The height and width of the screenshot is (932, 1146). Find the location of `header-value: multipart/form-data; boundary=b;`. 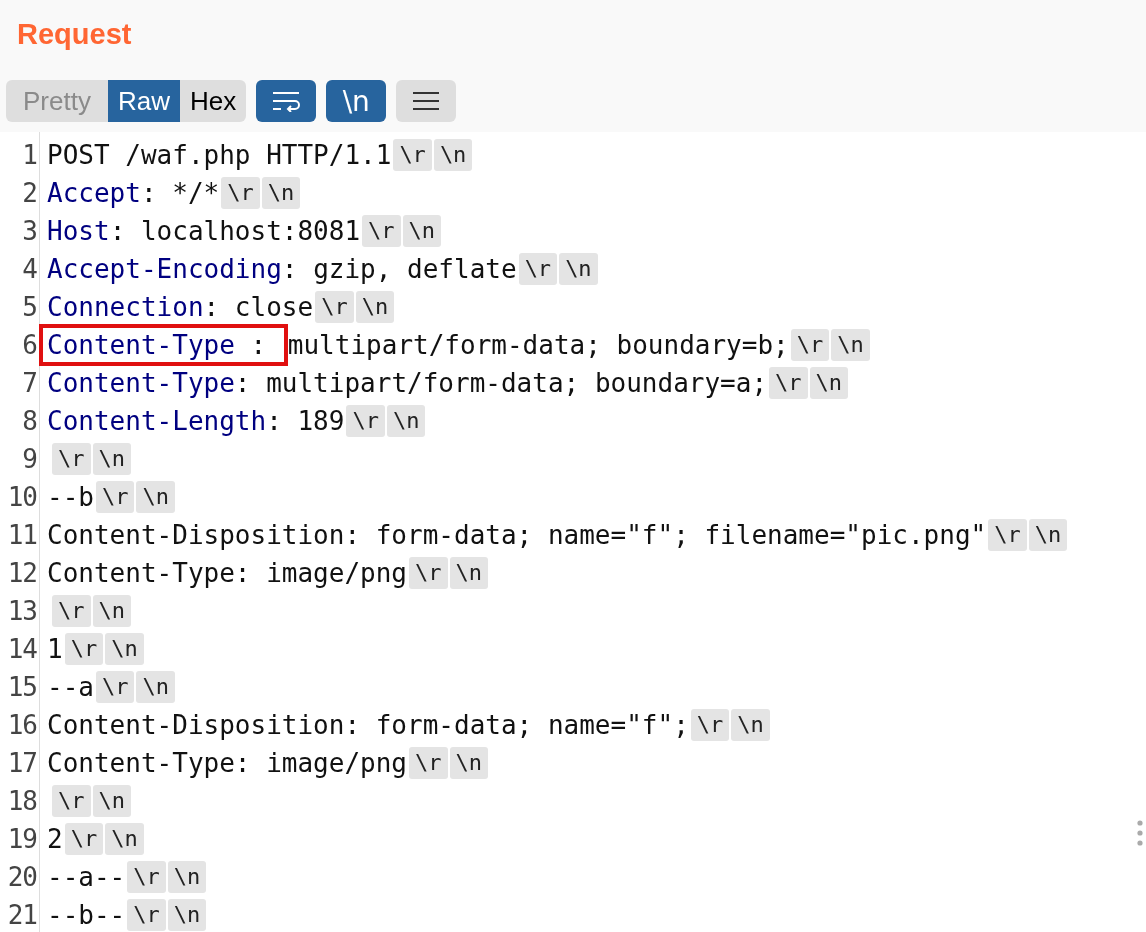

header-value: multipart/form-data; boundary=b; is located at coordinates (538, 345).